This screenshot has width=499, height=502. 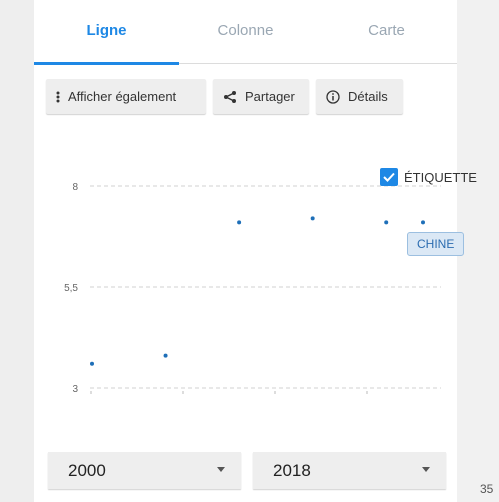 I want to click on y-tick-label: 3, so click(x=75, y=389).